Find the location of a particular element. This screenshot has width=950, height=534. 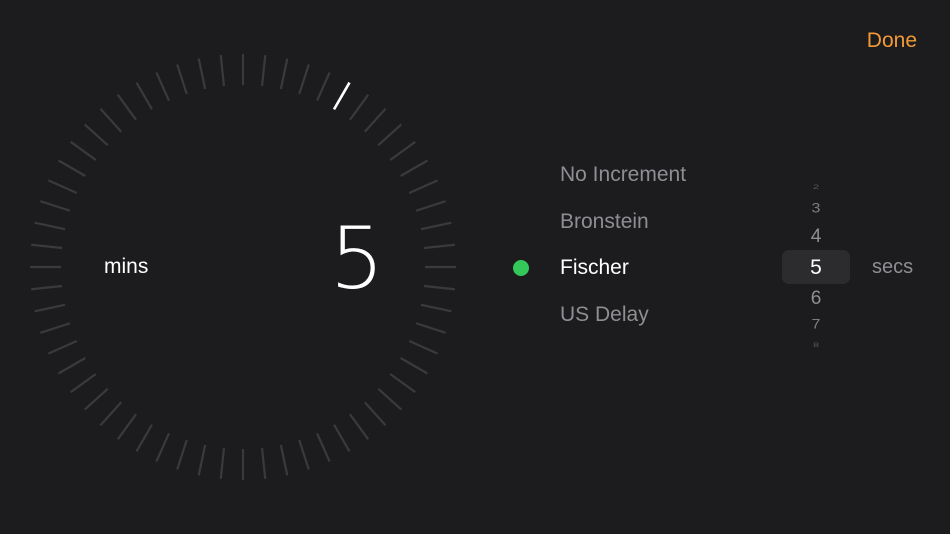

seconds-picker: 2 3 4 5 6 7 8 is located at coordinates (816, 265).